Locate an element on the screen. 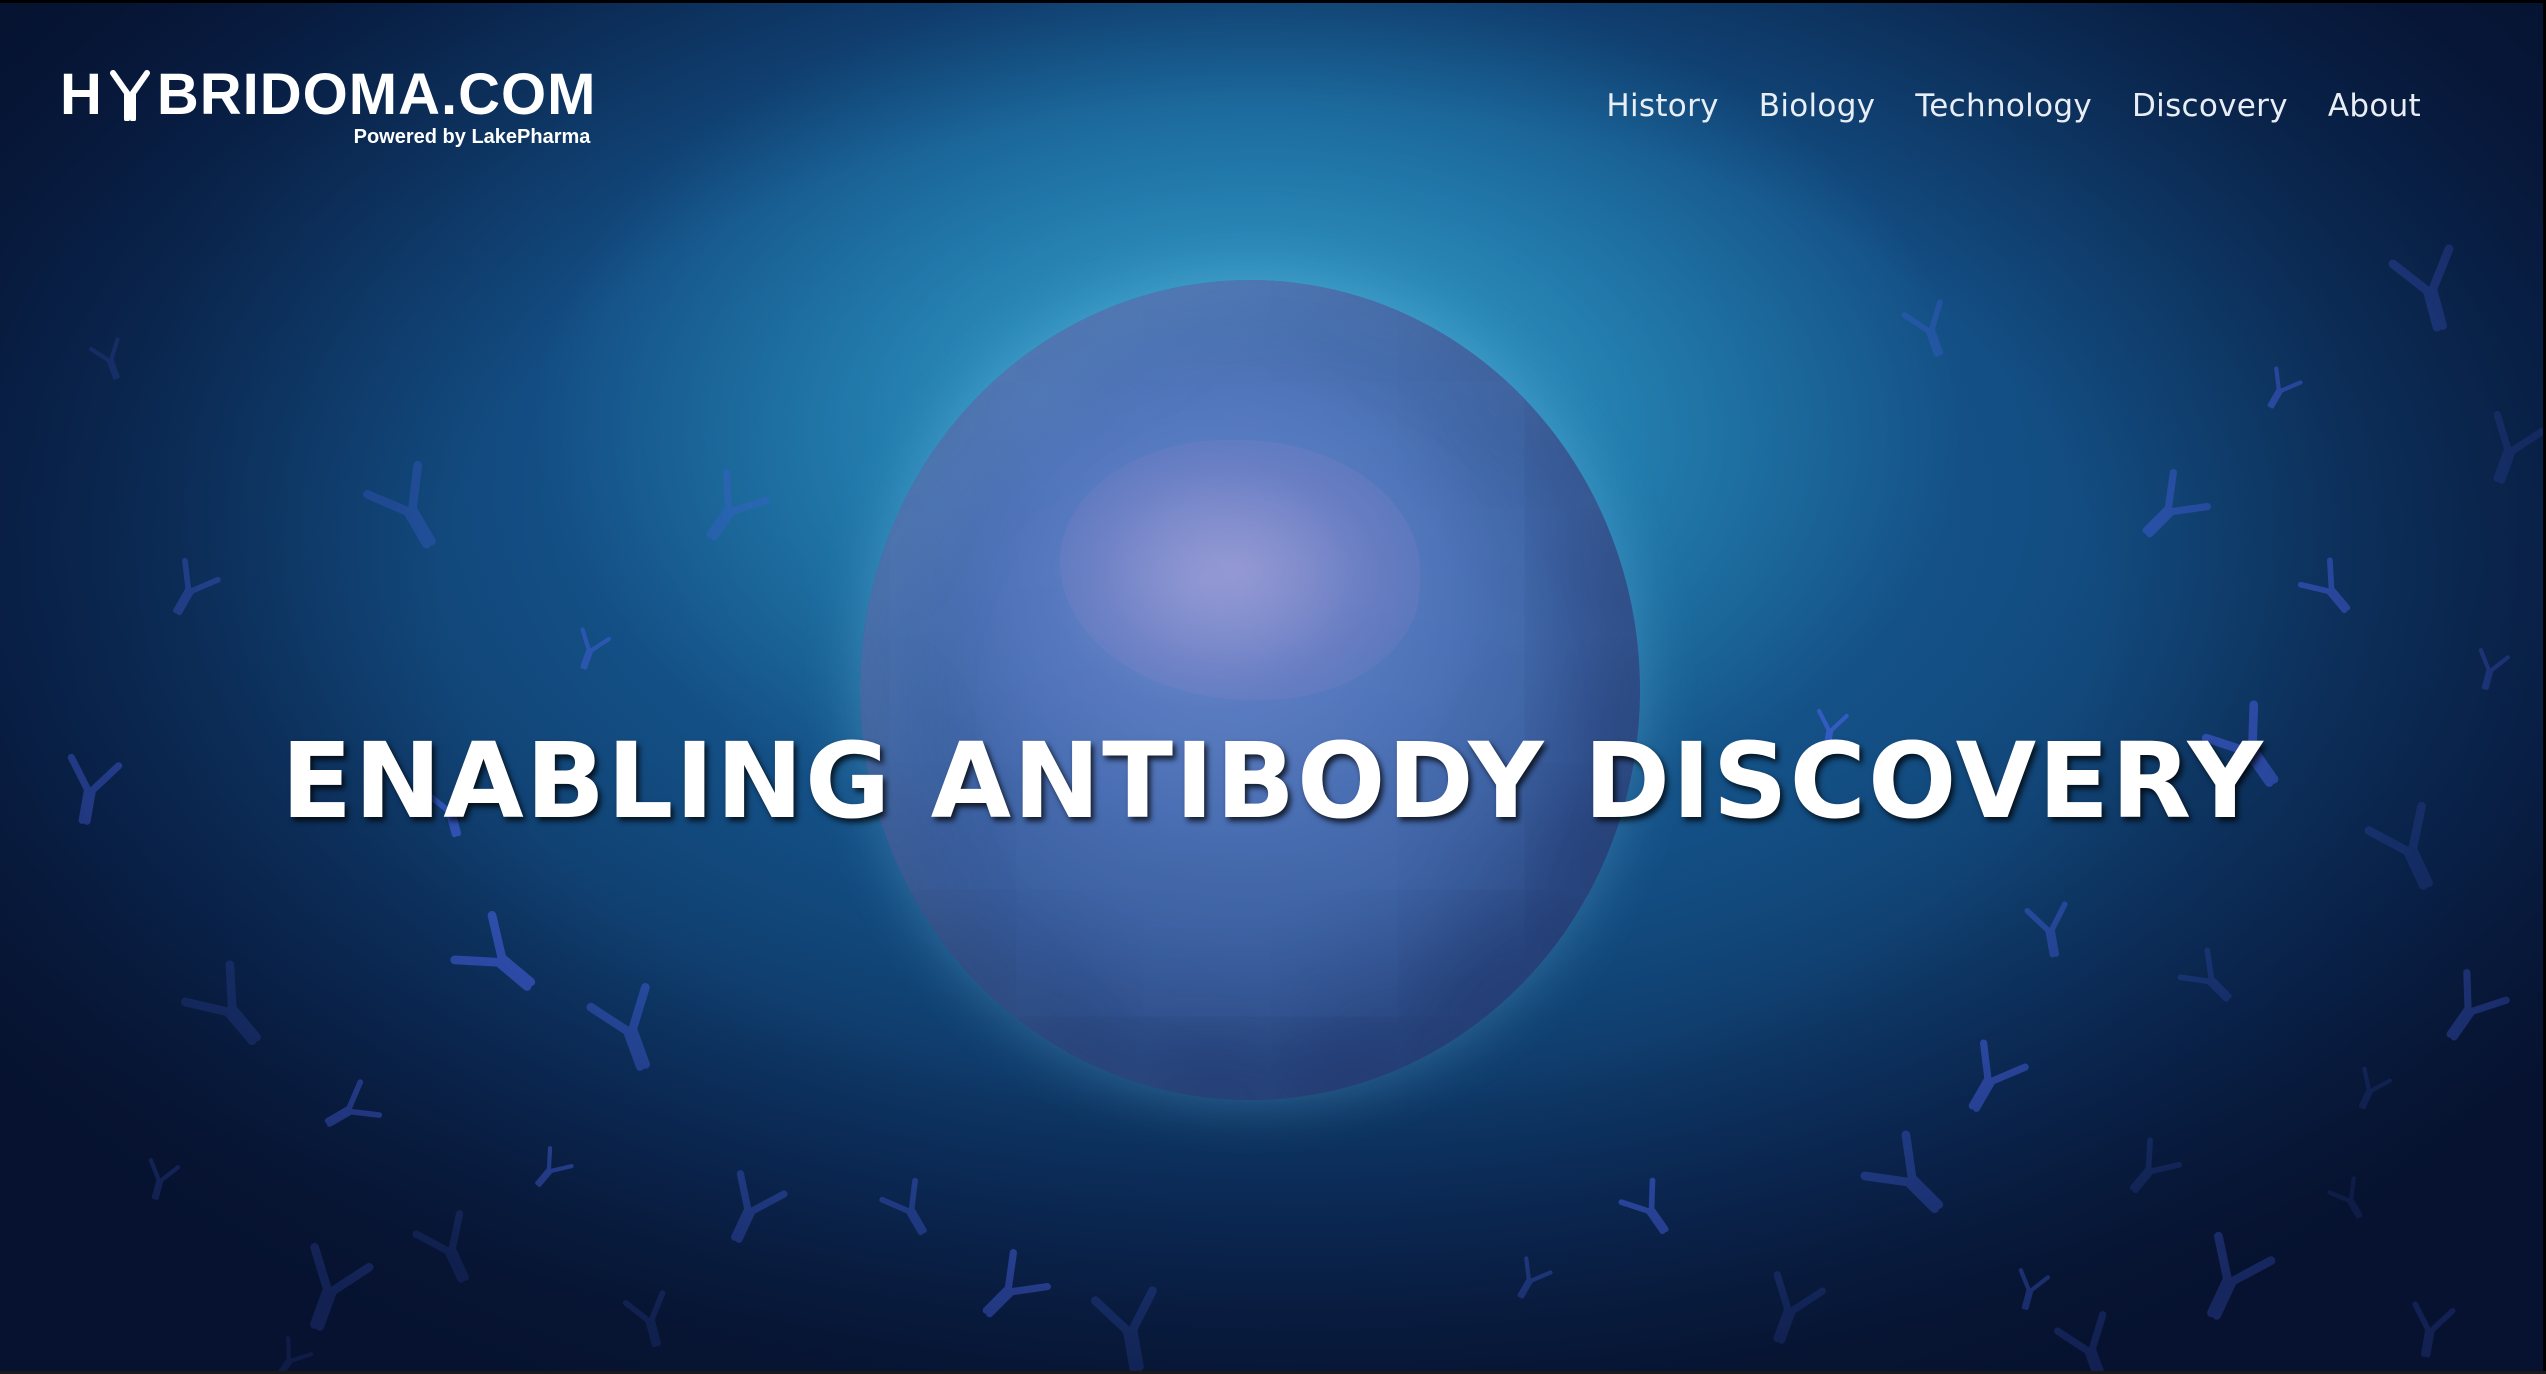 This screenshot has width=2546, height=1374. nav-item-history: History is located at coordinates (1662, 106).